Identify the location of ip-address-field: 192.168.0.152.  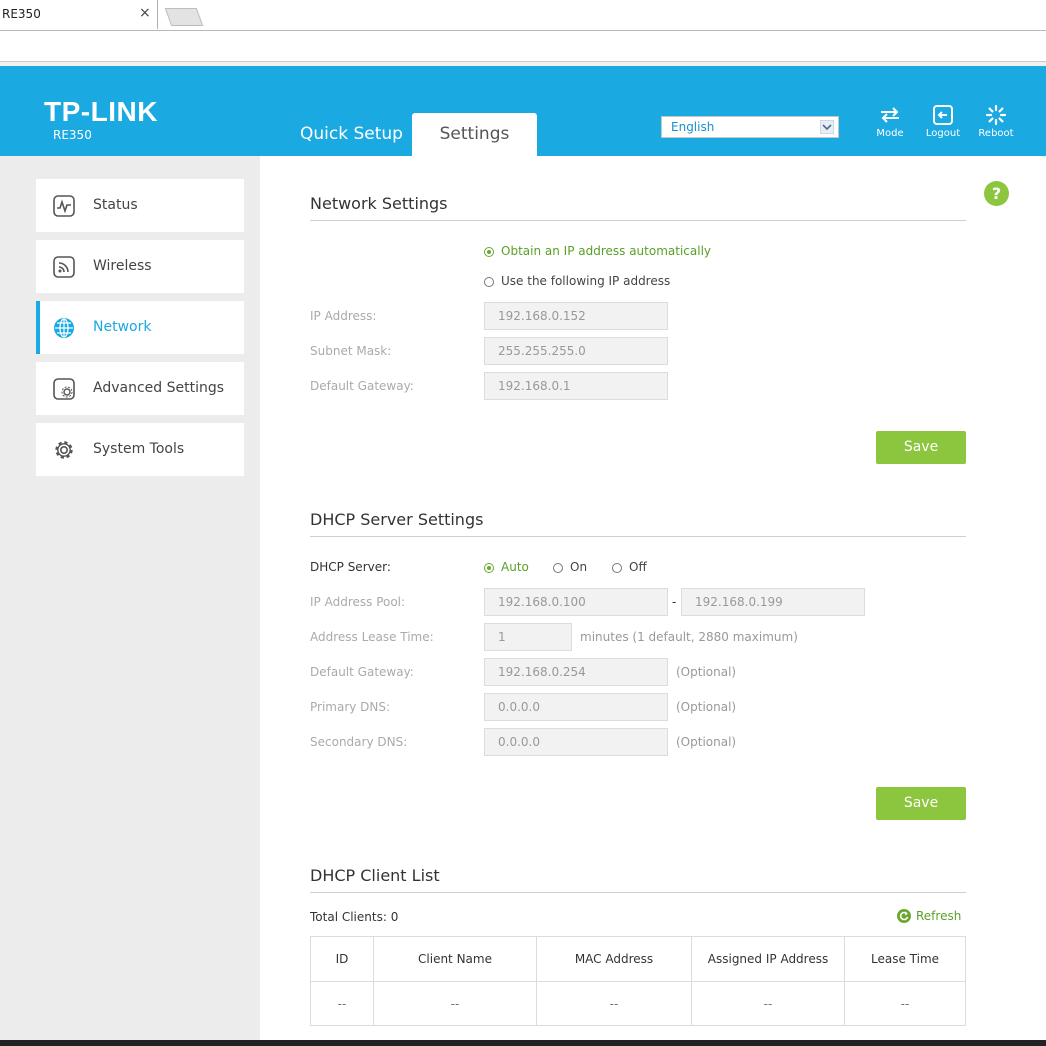
(576, 316).